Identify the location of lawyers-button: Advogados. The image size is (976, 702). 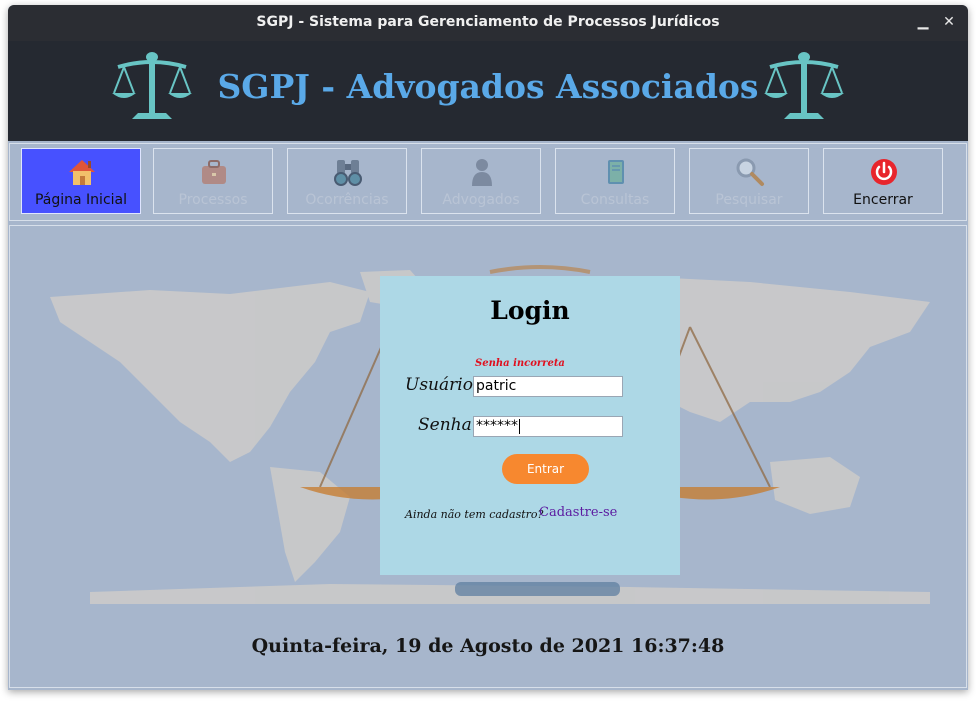
(481, 181).